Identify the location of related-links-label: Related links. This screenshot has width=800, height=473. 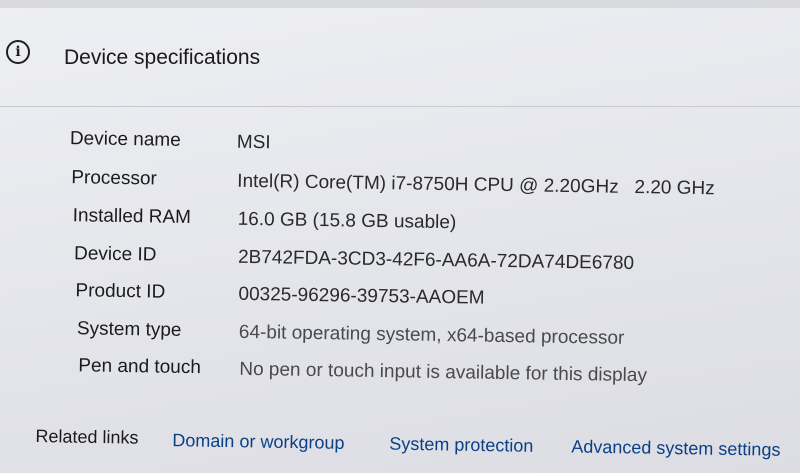
(87, 437).